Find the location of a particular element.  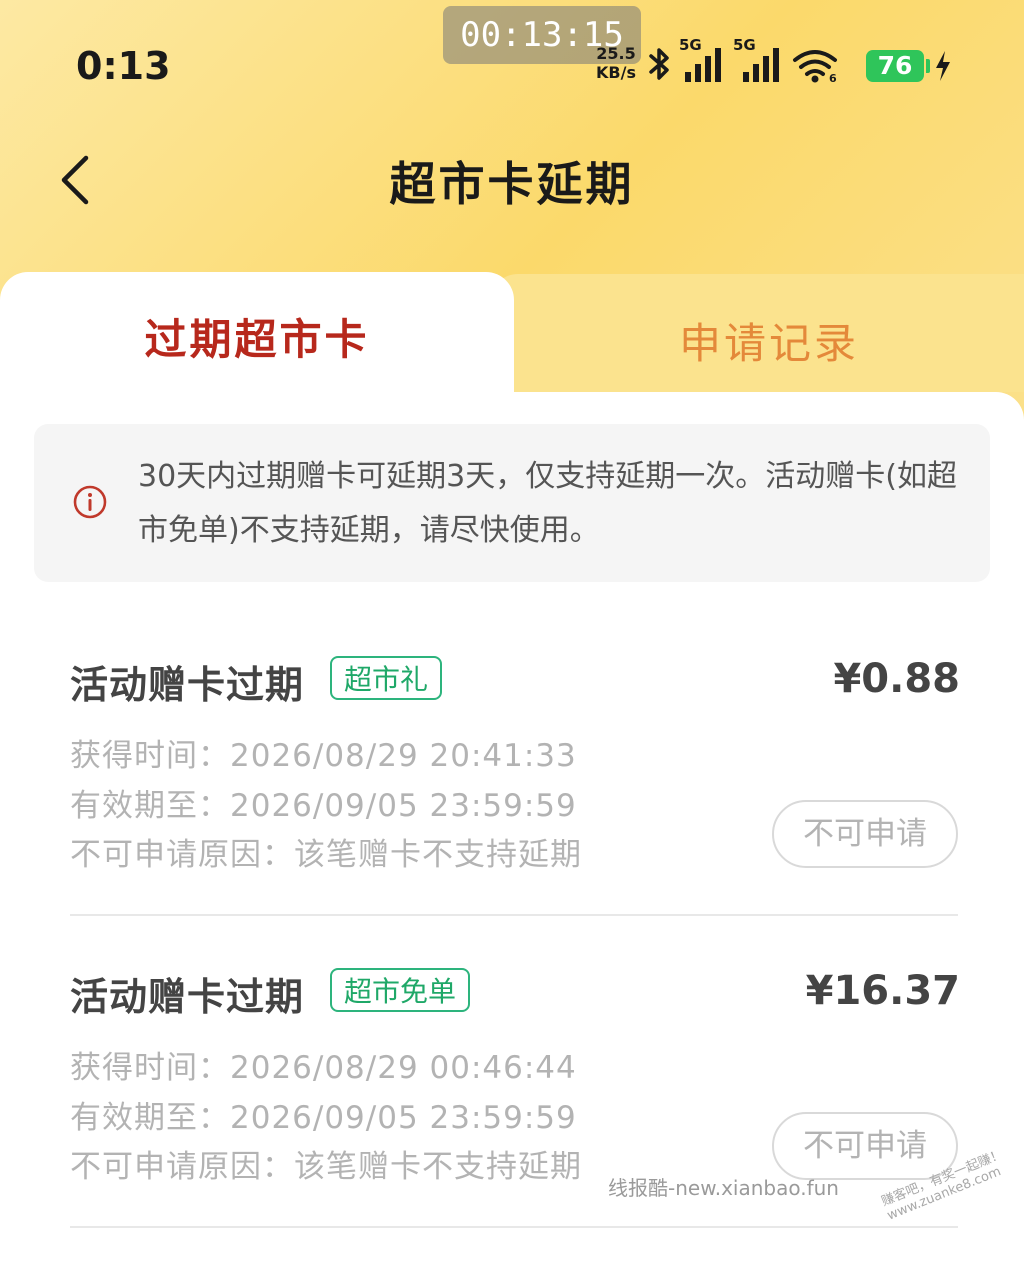

cellular-signal-icon-2: 5G is located at coordinates (759, 60).